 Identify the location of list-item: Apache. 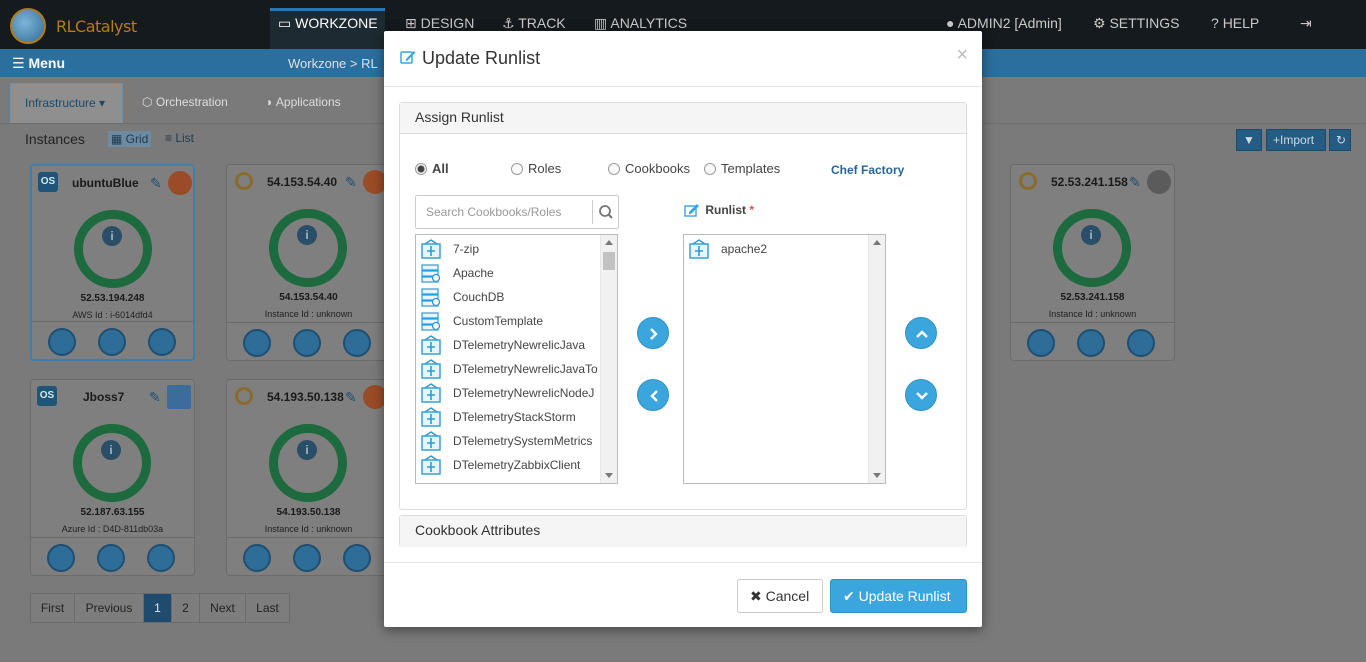
(508, 273).